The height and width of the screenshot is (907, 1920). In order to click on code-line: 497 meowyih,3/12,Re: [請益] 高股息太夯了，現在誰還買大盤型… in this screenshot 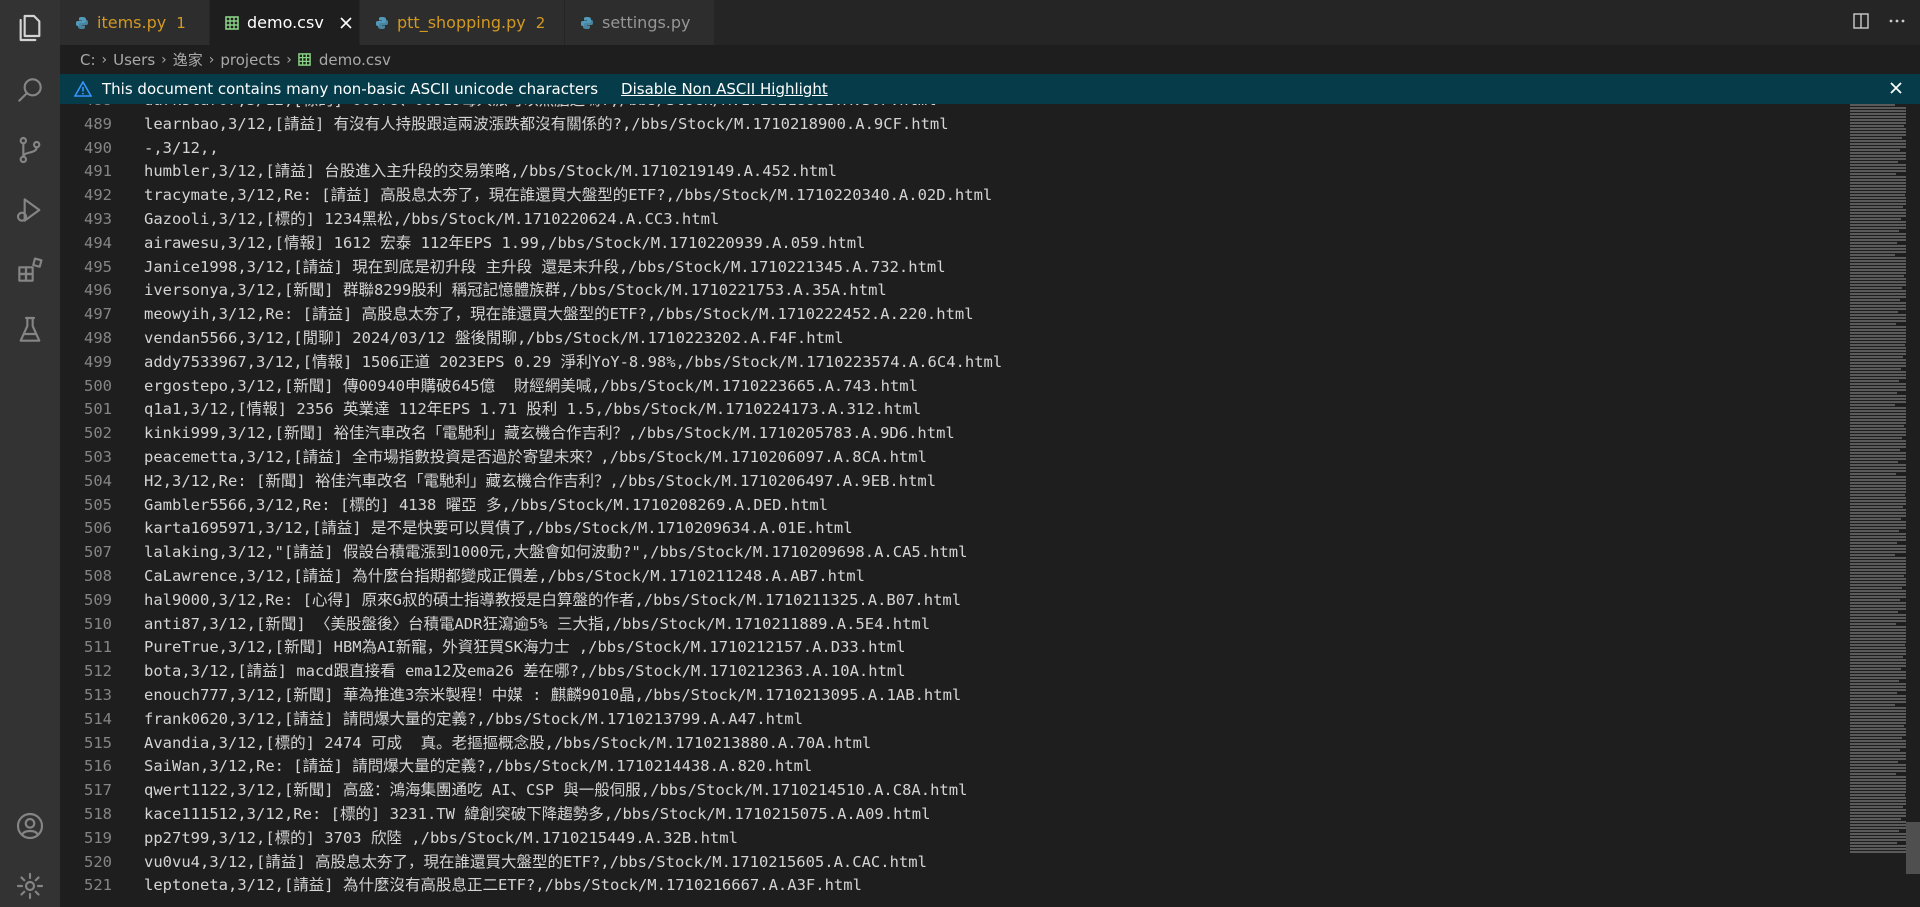, I will do `click(920, 315)`.